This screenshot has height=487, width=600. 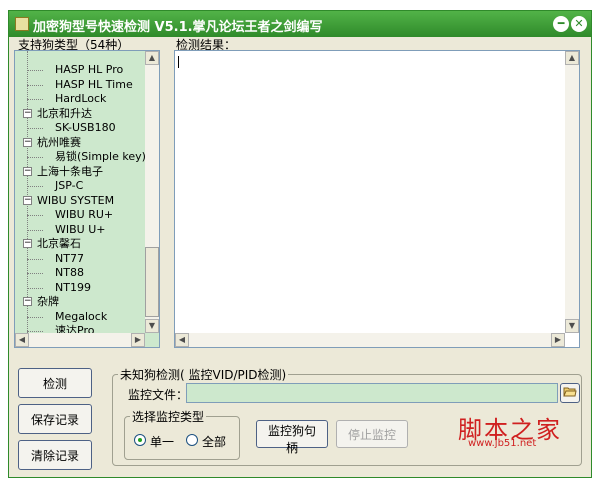 What do you see at coordinates (22, 340) in the screenshot?
I see `scroll-left-icon: ◀` at bounding box center [22, 340].